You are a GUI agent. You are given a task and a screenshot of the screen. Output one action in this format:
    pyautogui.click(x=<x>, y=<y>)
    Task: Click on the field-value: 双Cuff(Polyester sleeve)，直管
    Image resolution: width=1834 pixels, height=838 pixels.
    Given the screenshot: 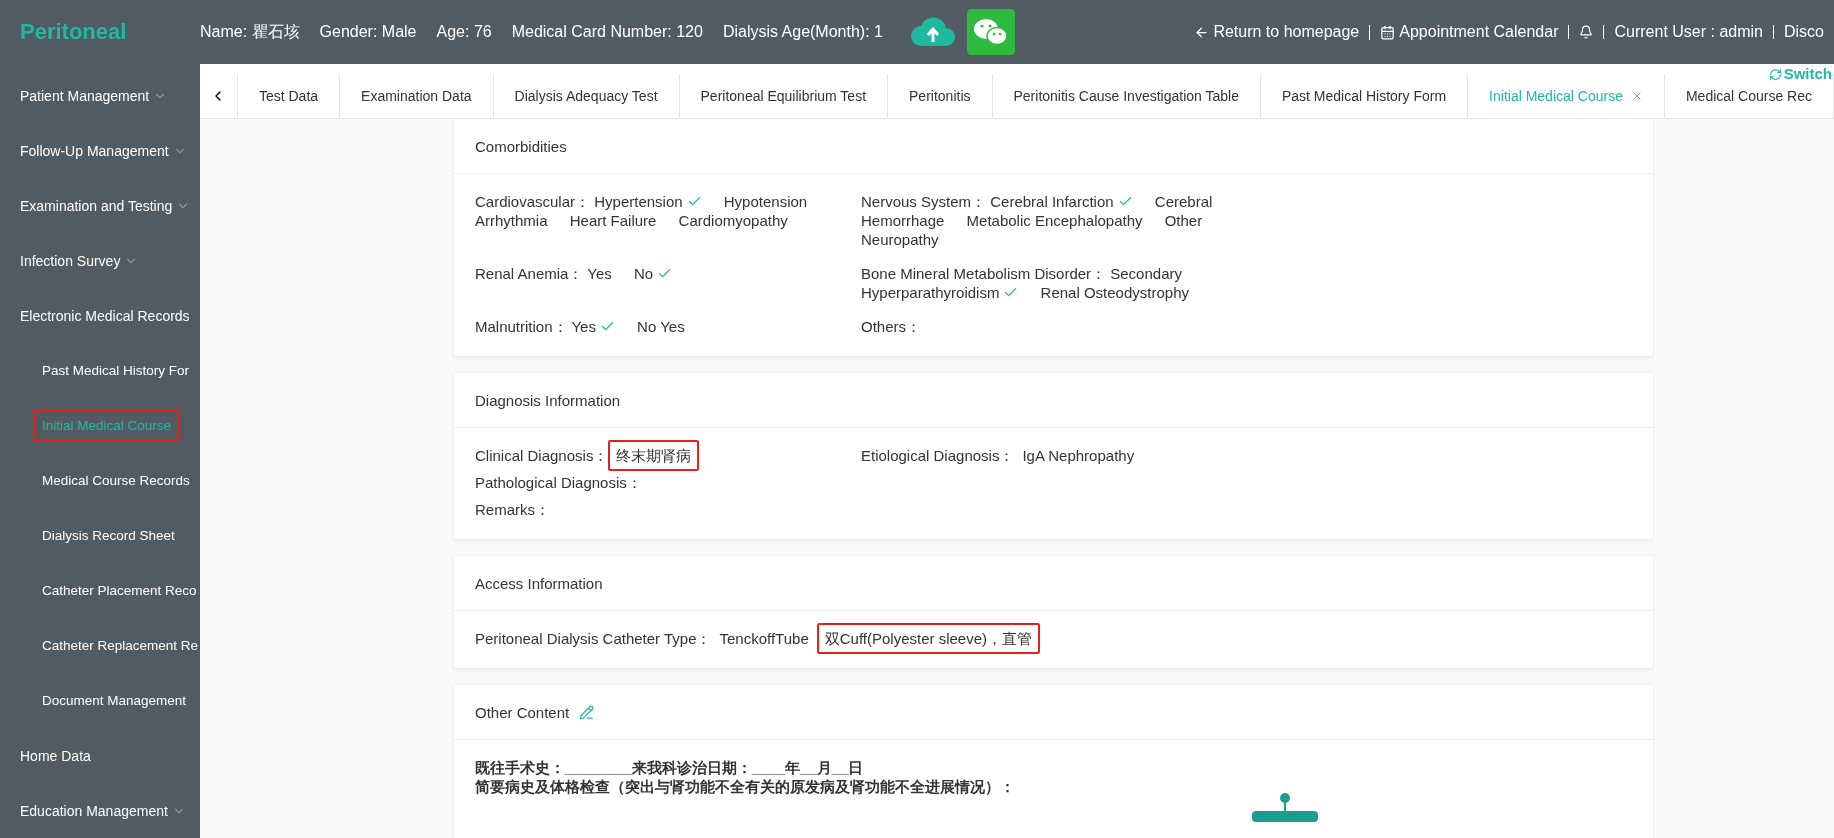 What is the action you would take?
    pyautogui.click(x=928, y=638)
    